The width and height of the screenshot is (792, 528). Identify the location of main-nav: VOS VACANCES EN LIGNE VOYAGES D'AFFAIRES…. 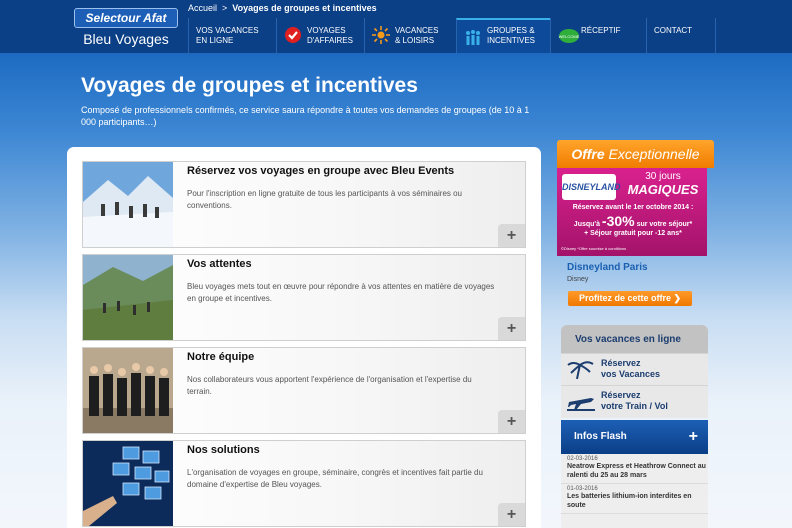
(452, 35).